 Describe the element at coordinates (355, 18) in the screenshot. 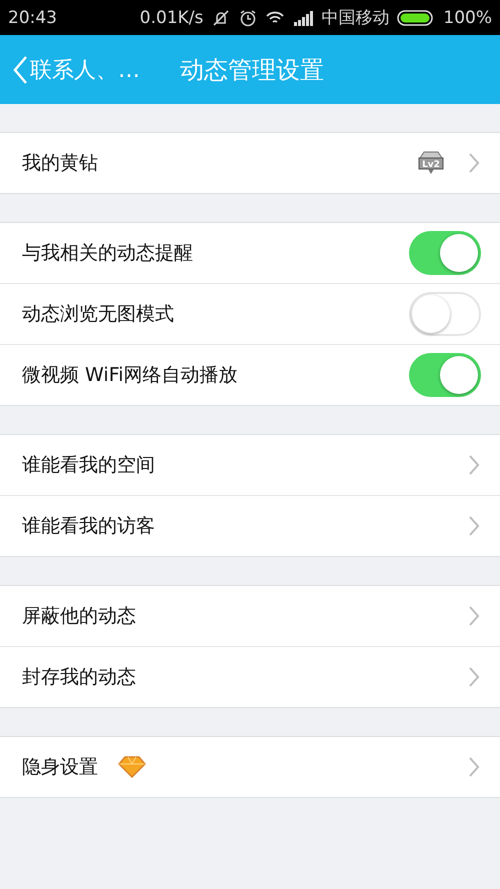

I see `carrier-name: 中国移动` at that location.